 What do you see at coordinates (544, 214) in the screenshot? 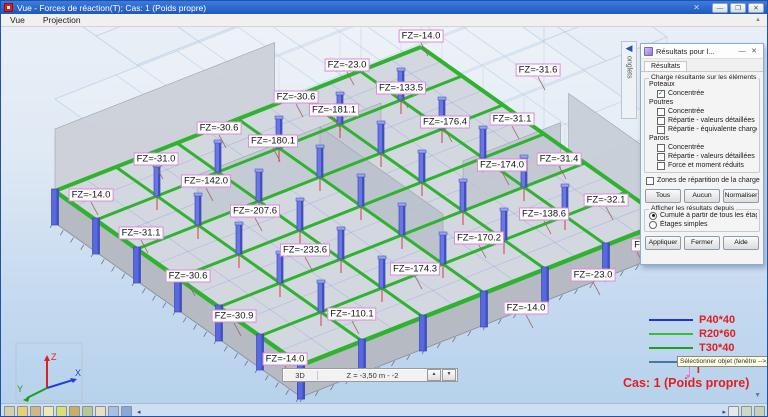
I see `reaction-force-label: FZ=-138.6` at bounding box center [544, 214].